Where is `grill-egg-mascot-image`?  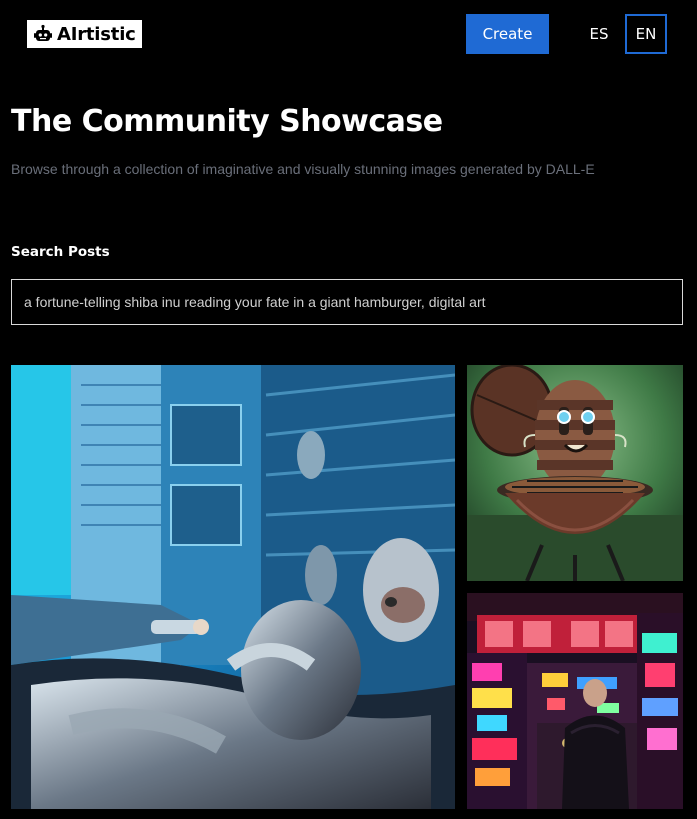 grill-egg-mascot-image is located at coordinates (575, 473).